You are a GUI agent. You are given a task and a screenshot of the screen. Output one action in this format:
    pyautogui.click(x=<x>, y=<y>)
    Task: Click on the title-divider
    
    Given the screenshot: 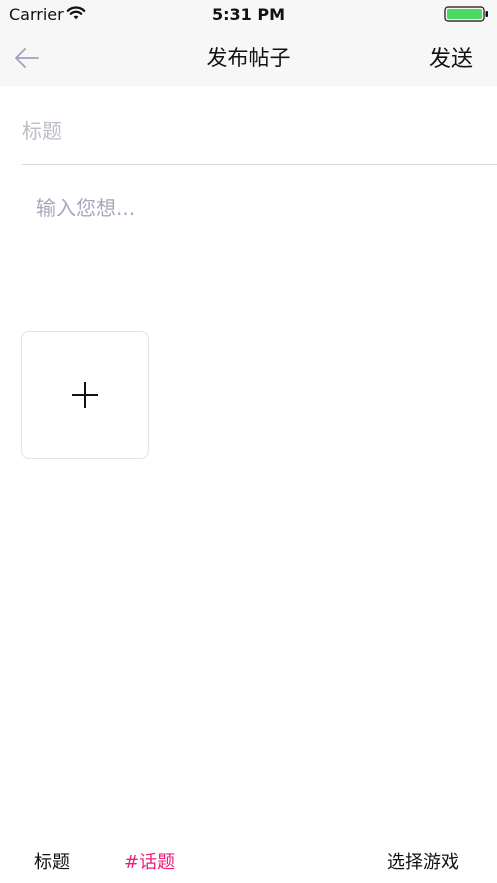 What is the action you would take?
    pyautogui.click(x=259, y=164)
    